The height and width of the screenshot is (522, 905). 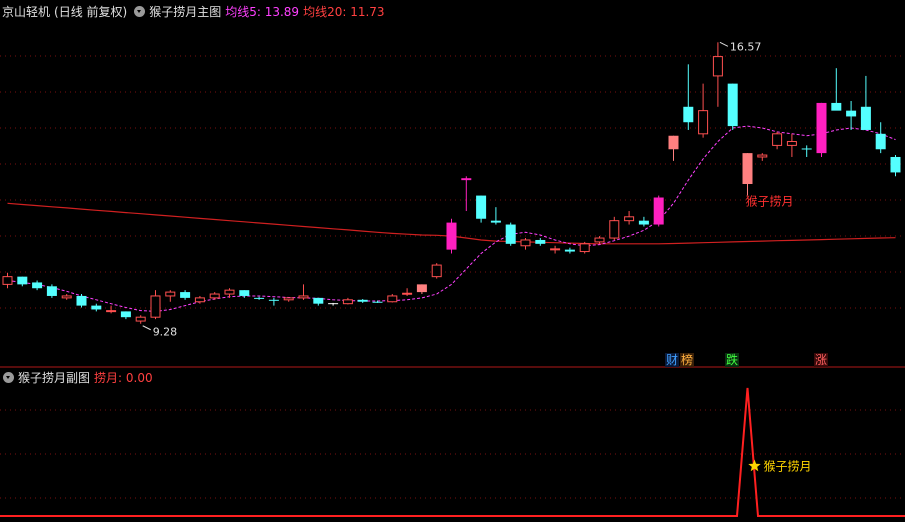 I want to click on badge-die: 跌, so click(x=732, y=360).